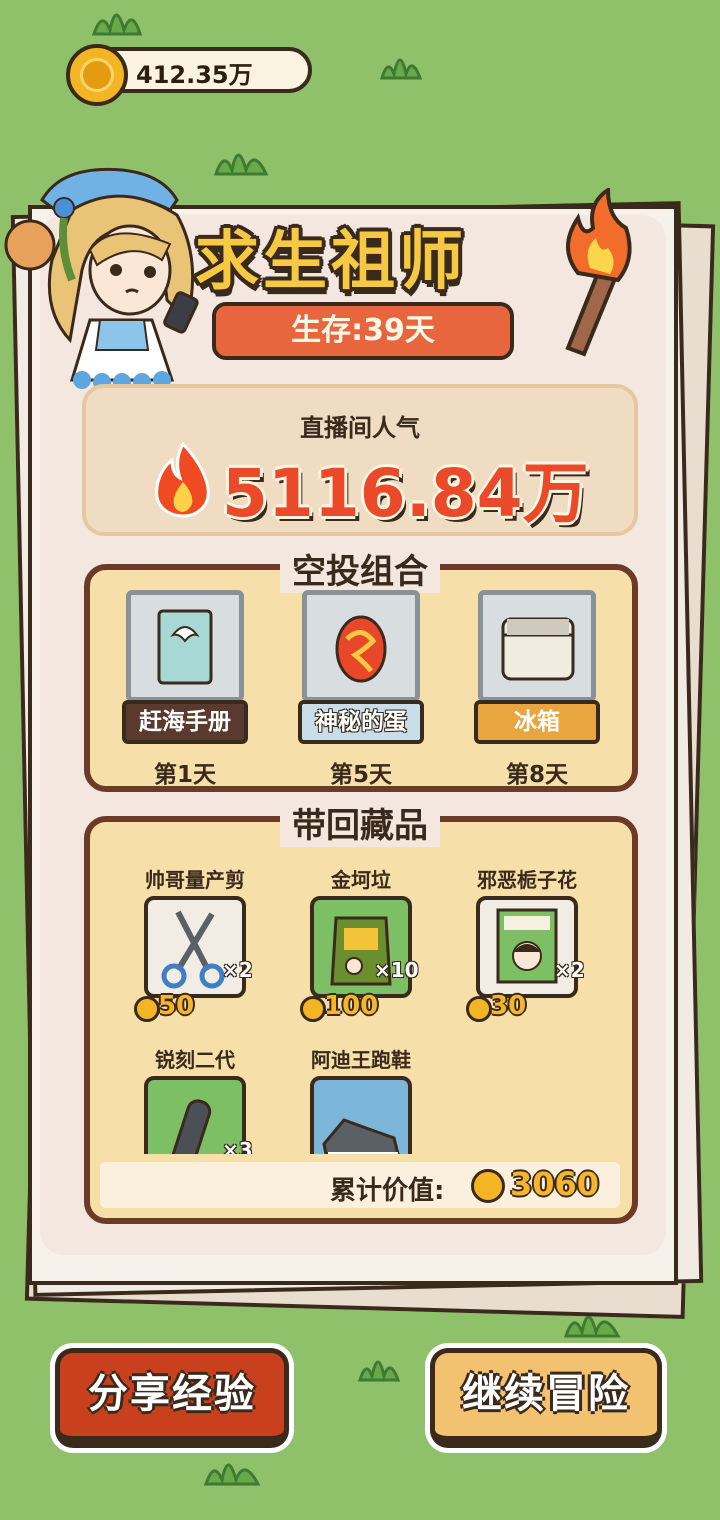 This screenshot has height=1520, width=720. I want to click on airdrop-day: 第8天, so click(536, 775).